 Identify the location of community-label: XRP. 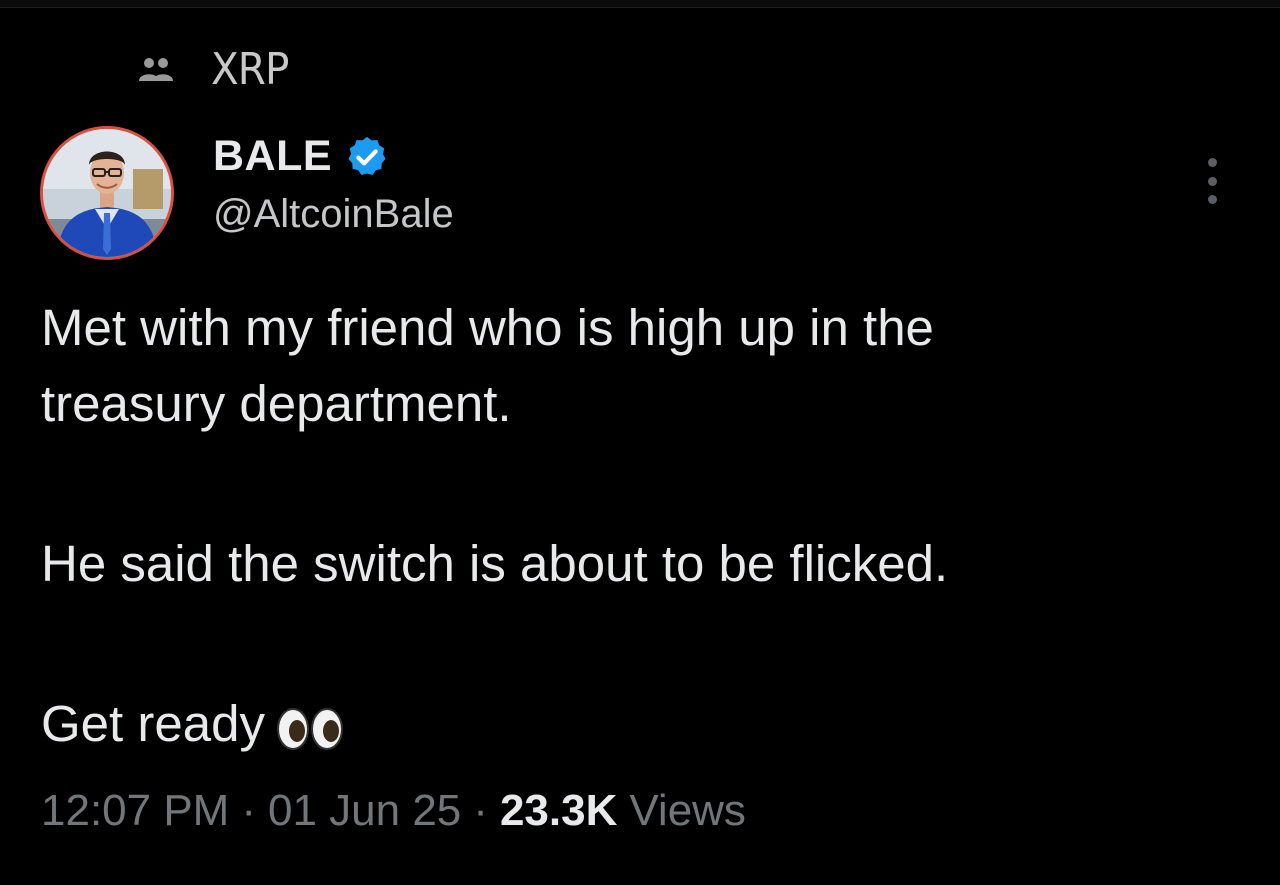
(216, 70).